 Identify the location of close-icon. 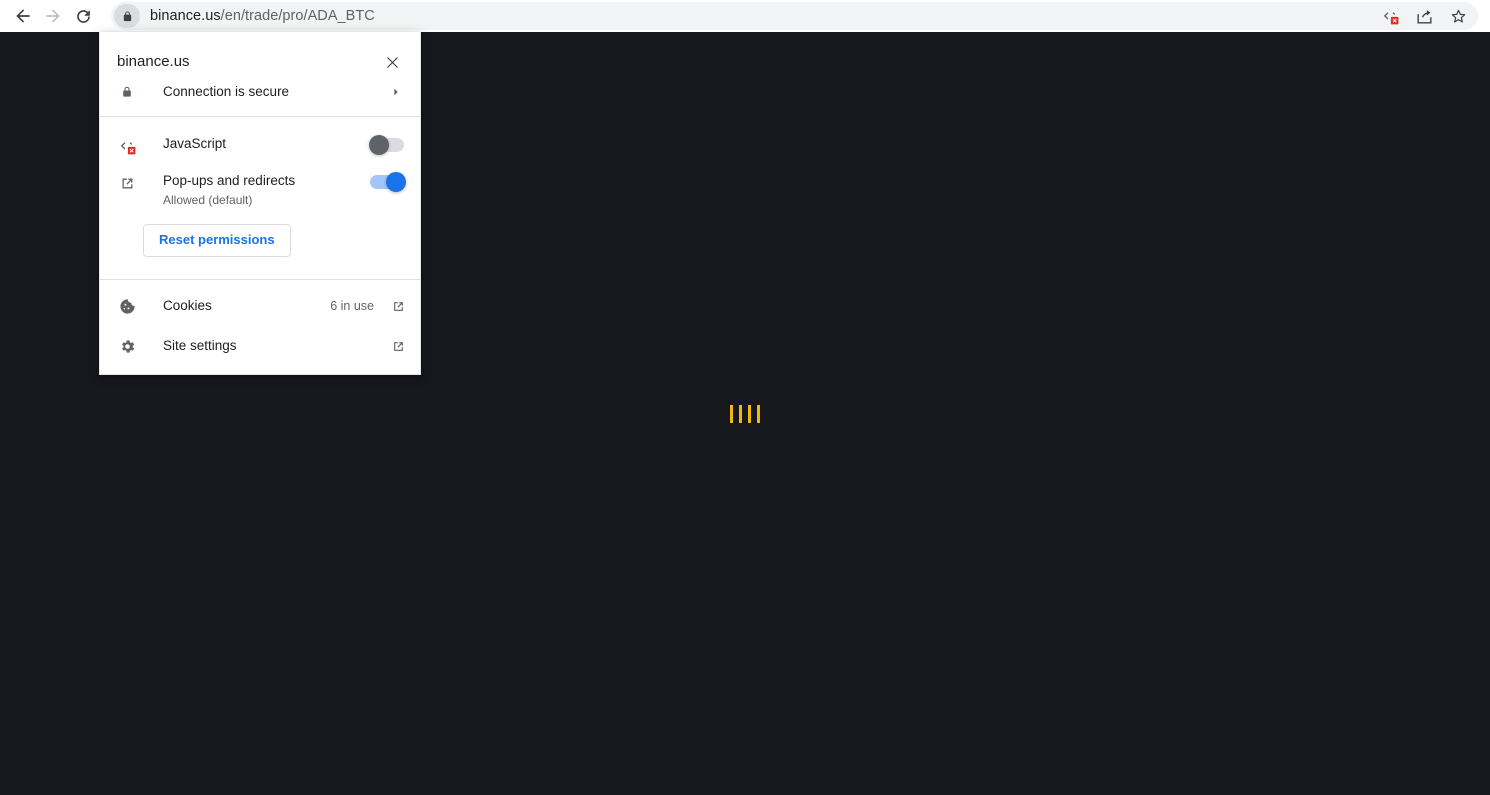
(392, 62).